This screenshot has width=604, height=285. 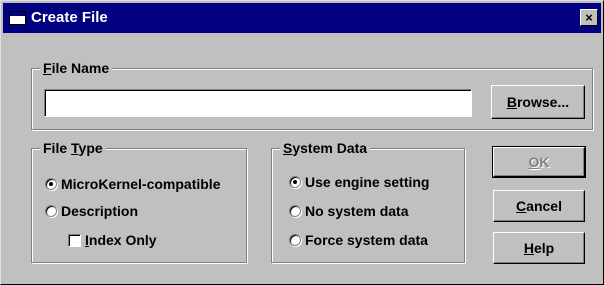 I want to click on dialog-title: Create File, so click(x=69, y=17).